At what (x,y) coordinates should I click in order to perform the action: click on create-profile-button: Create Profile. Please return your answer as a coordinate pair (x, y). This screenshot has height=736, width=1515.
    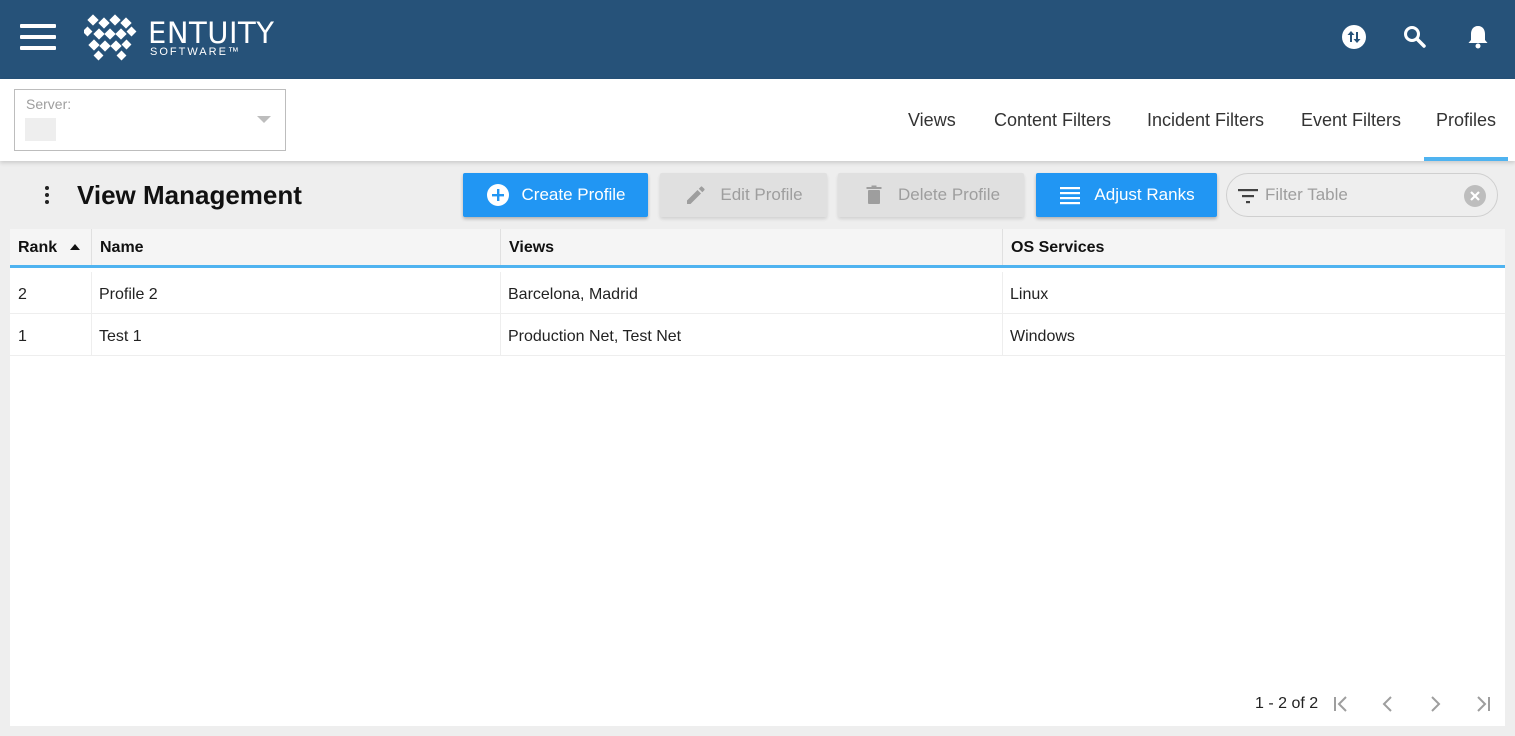
    Looking at the image, I should click on (555, 195).